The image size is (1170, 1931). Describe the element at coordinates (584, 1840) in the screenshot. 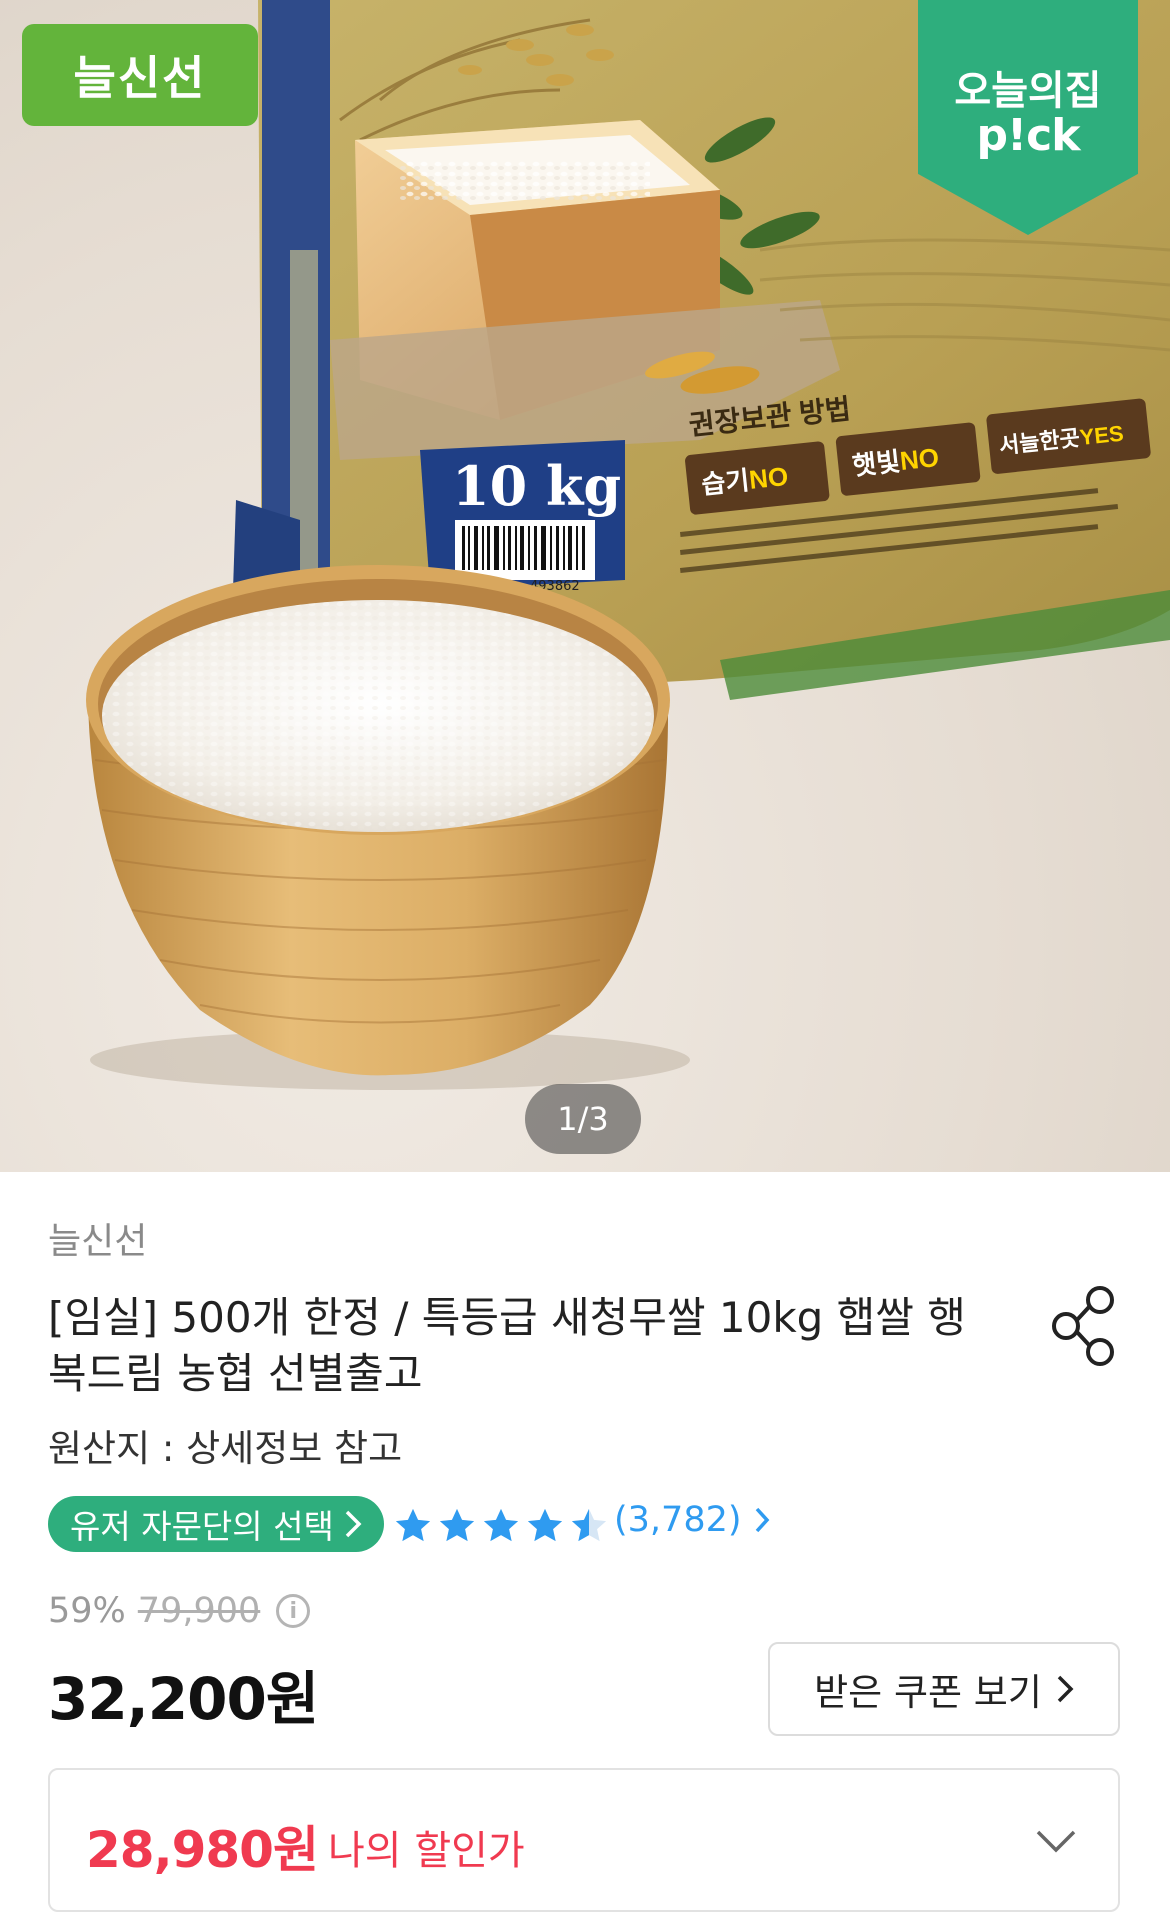

I see `my-discount-price-panel: 28,980원 나의 할인가` at that location.